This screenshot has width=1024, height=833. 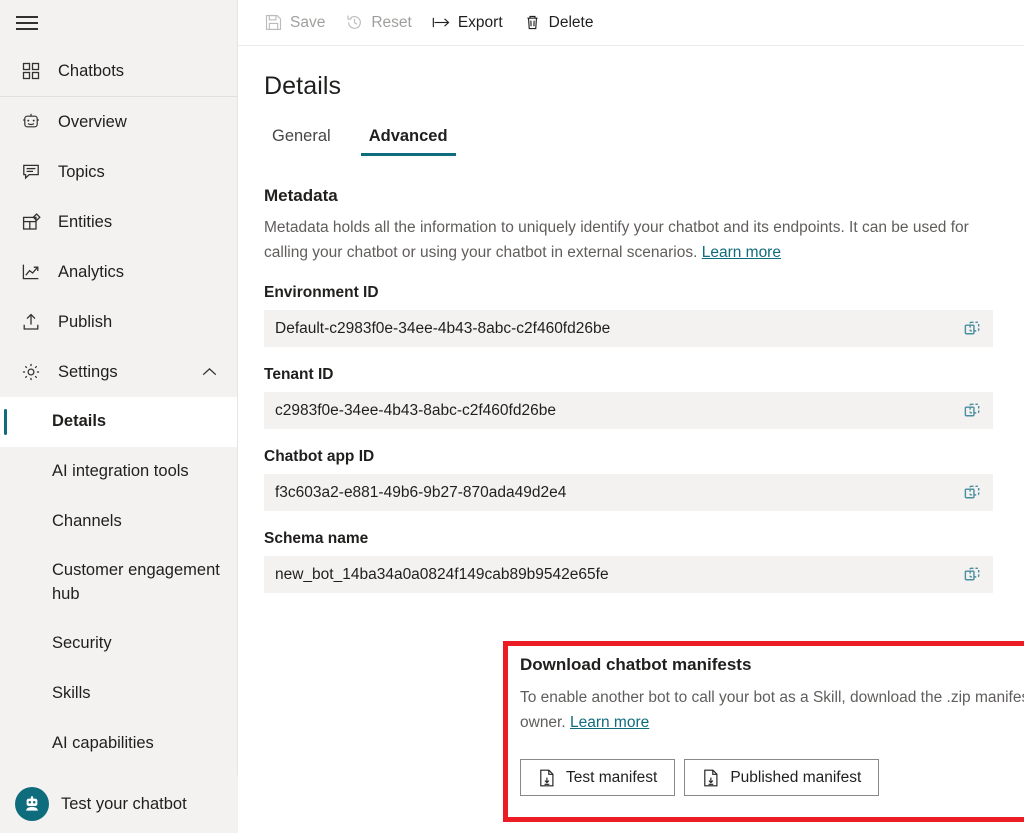 I want to click on tab-advanced: Advanced, so click(x=408, y=141).